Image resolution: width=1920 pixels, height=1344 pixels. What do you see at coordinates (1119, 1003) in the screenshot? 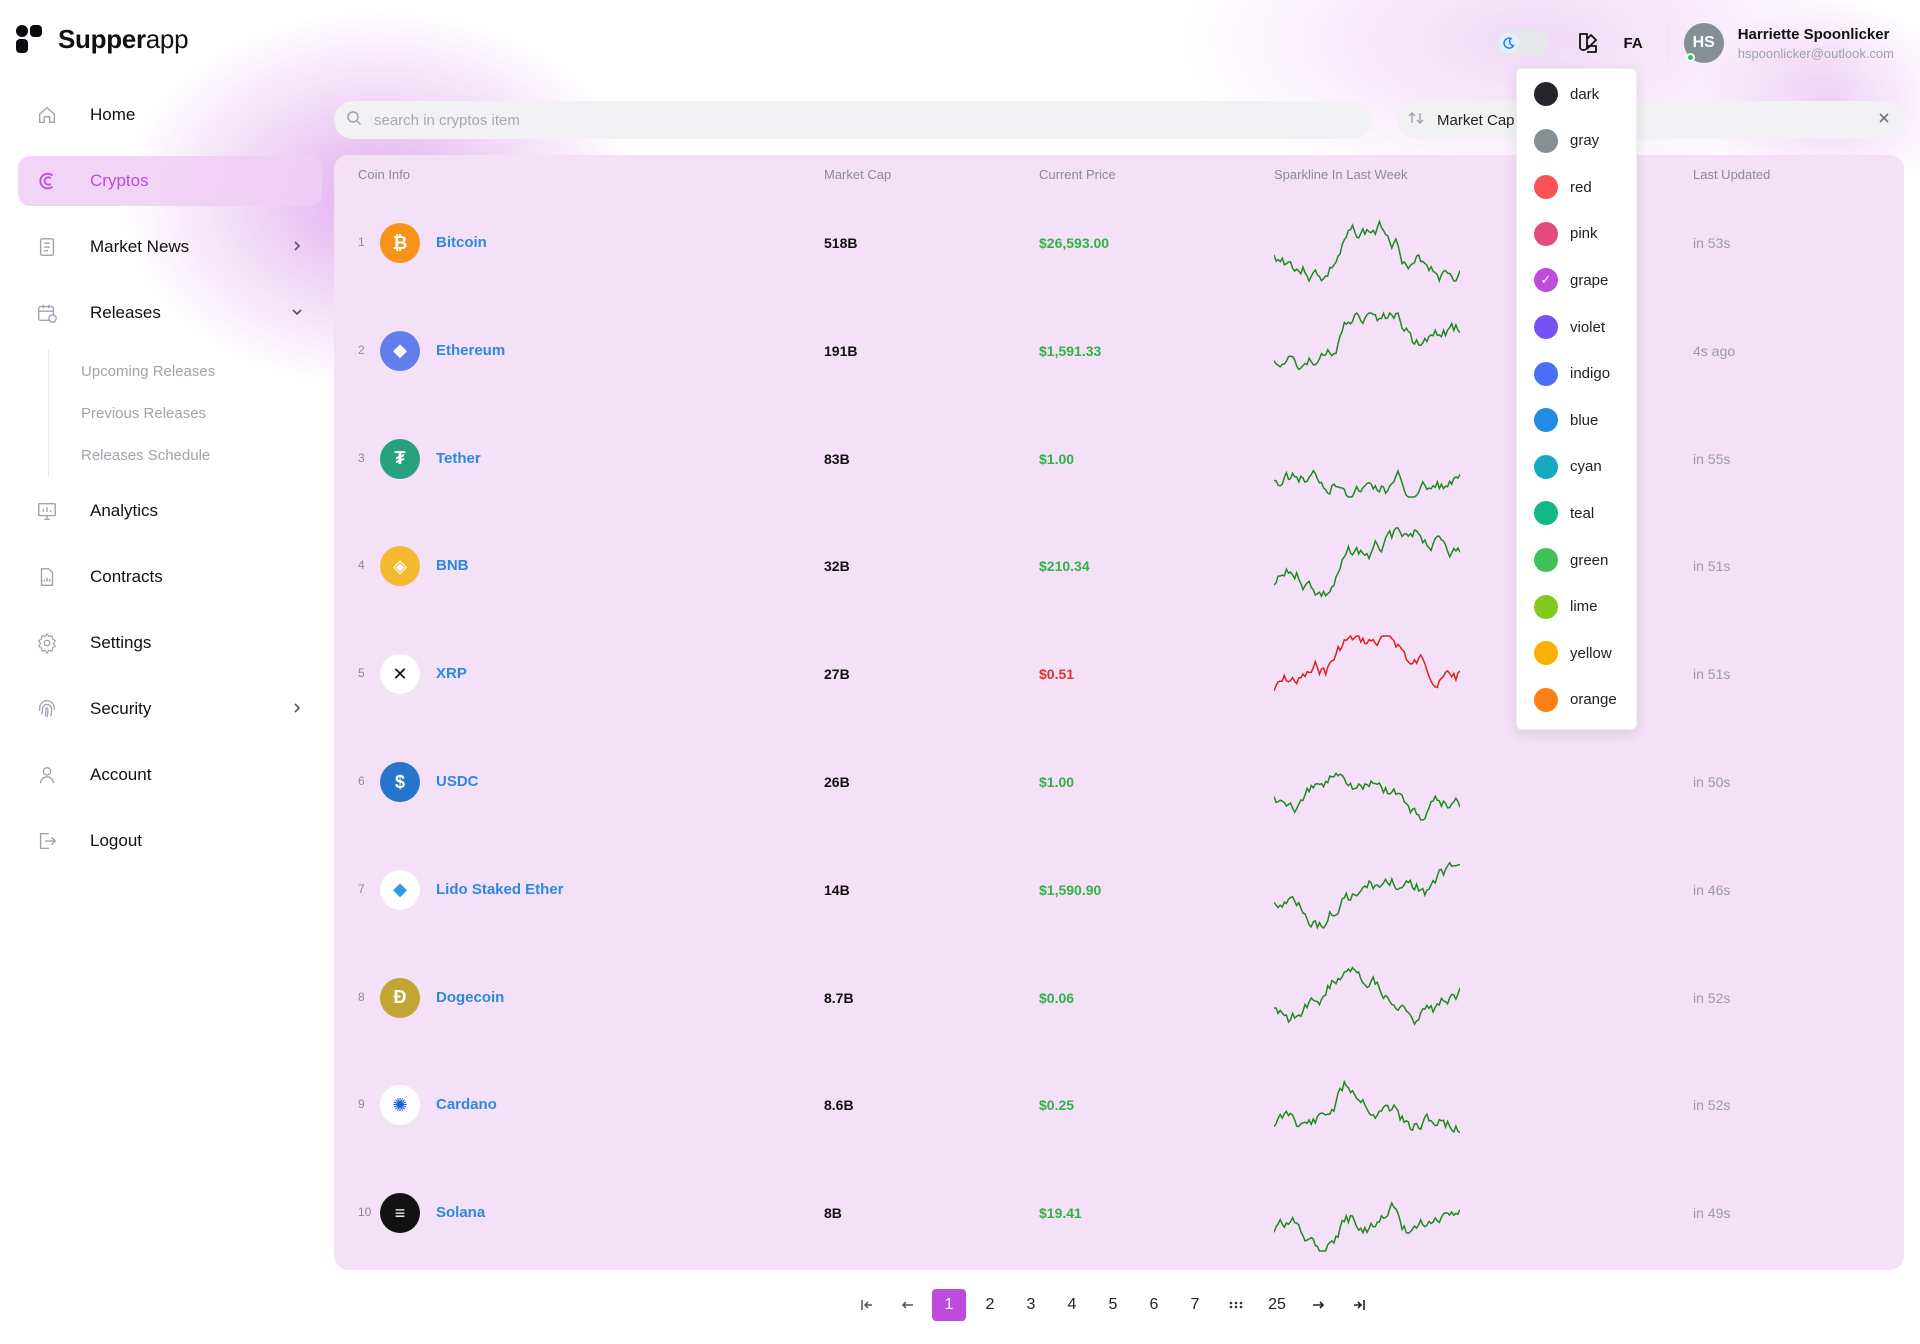
I see `table-row: 8 Ð Dogecoin 8.7B $0.06 in 52s` at bounding box center [1119, 1003].